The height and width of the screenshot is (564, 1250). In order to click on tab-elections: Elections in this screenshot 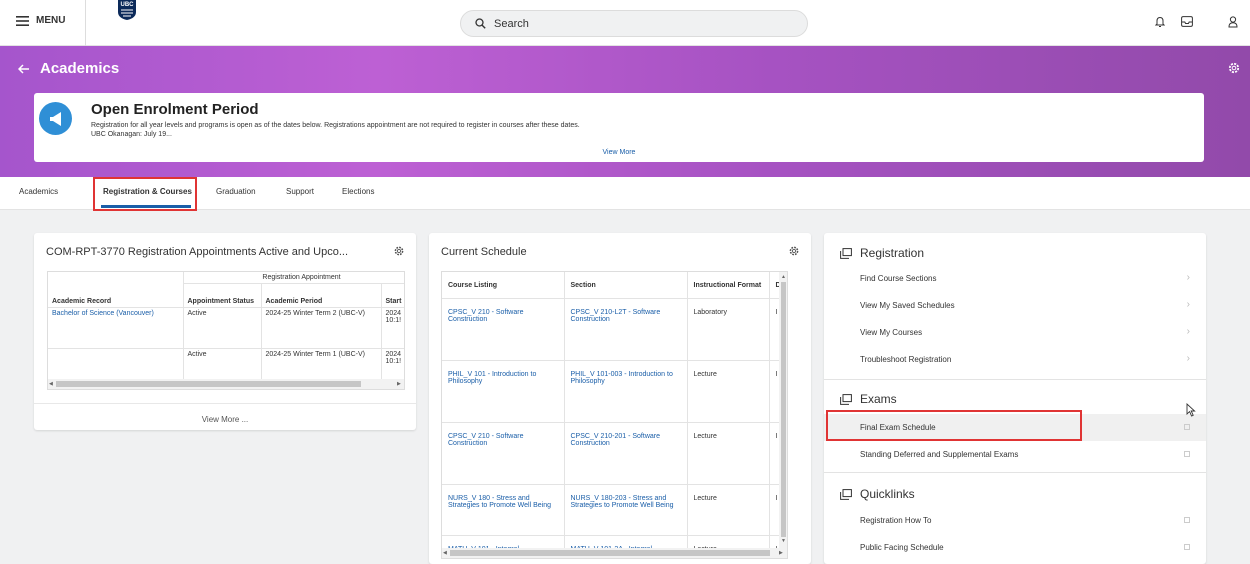, I will do `click(358, 191)`.